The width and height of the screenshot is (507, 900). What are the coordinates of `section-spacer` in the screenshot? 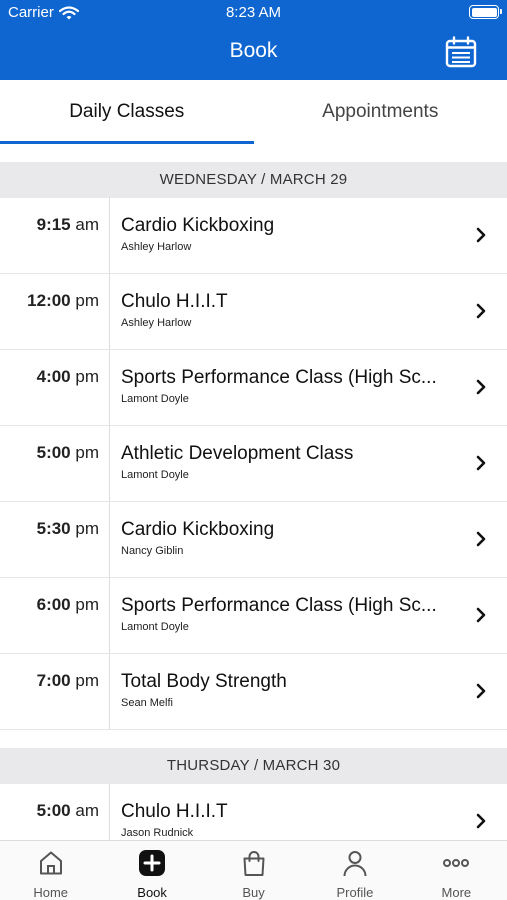 It's located at (253, 739).